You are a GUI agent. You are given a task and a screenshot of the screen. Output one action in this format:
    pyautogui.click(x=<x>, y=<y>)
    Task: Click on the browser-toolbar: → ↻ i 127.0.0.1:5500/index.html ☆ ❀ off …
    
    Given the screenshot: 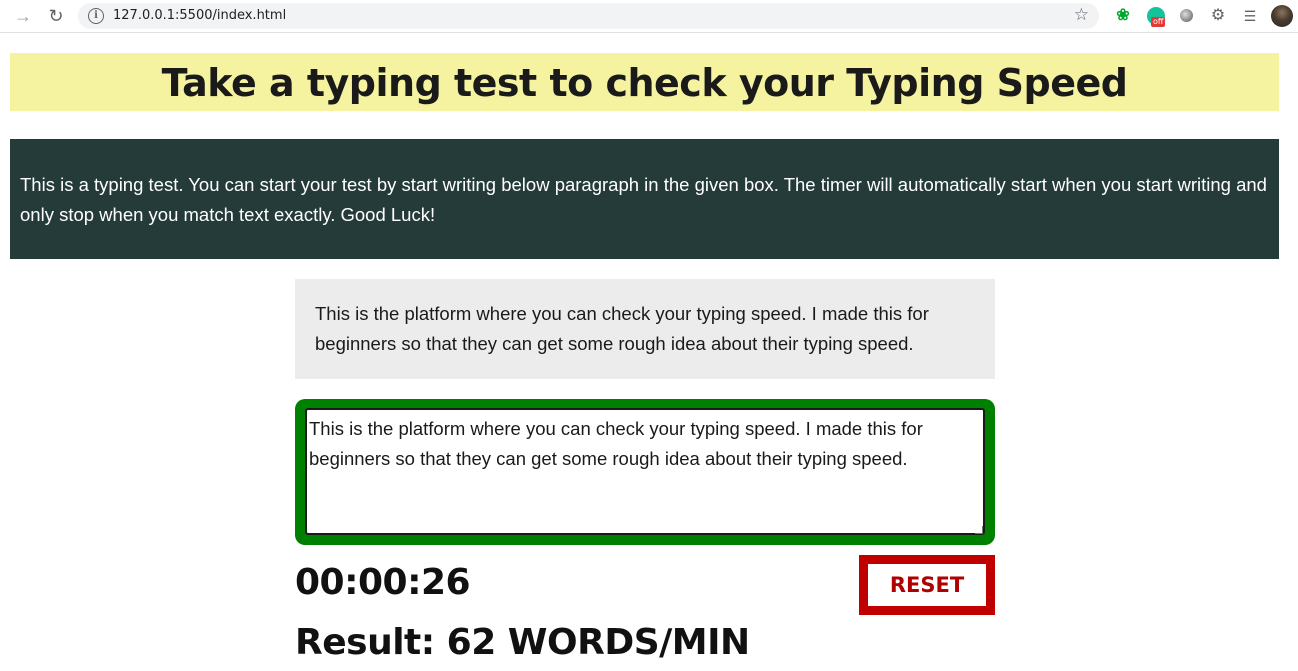 What is the action you would take?
    pyautogui.click(x=649, y=16)
    